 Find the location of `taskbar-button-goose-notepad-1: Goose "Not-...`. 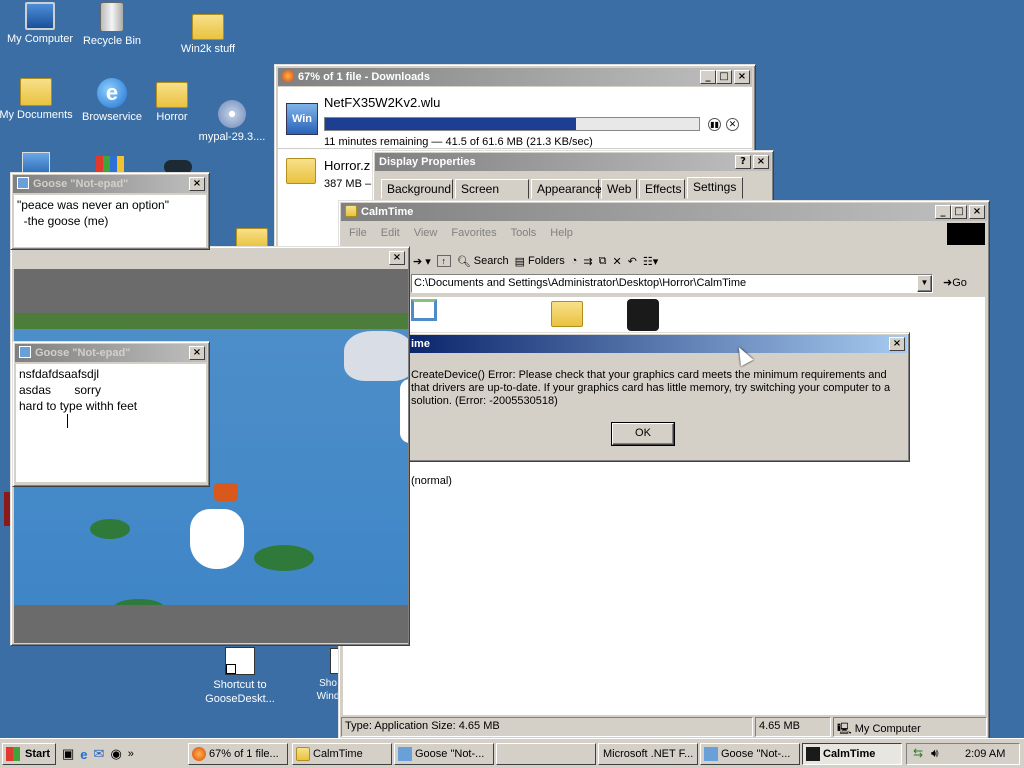

taskbar-button-goose-notepad-1: Goose "Not-... is located at coordinates (444, 754).